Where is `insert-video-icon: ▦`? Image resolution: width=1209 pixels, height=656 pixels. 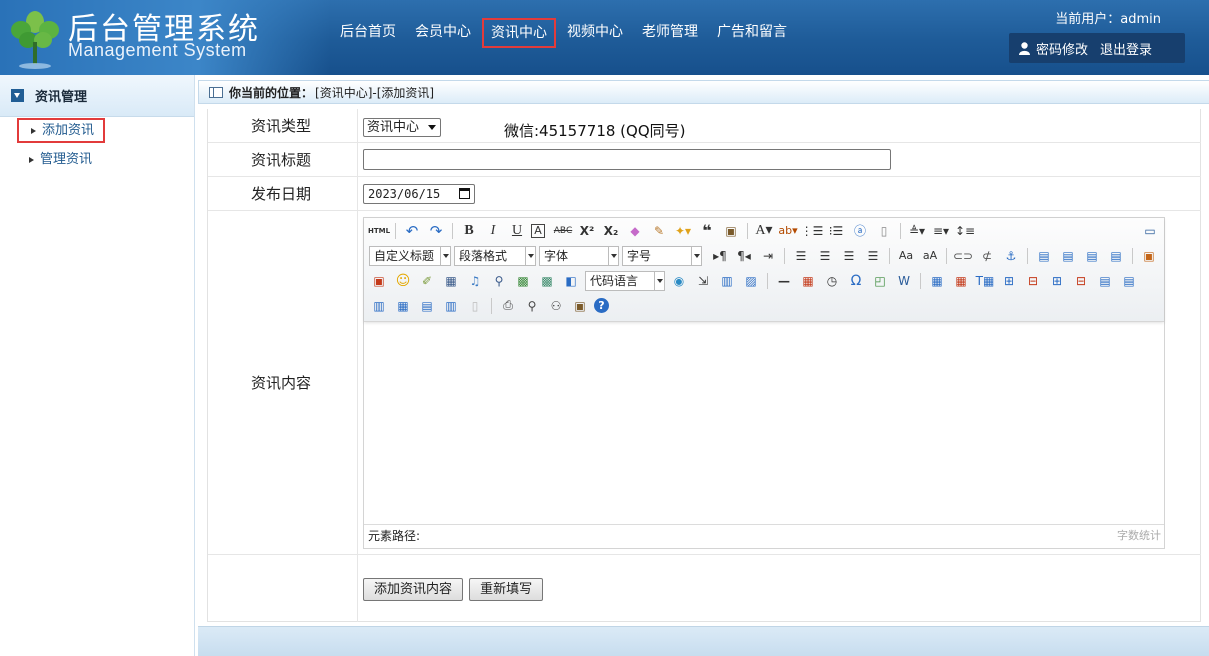 insert-video-icon: ▦ is located at coordinates (451, 281).